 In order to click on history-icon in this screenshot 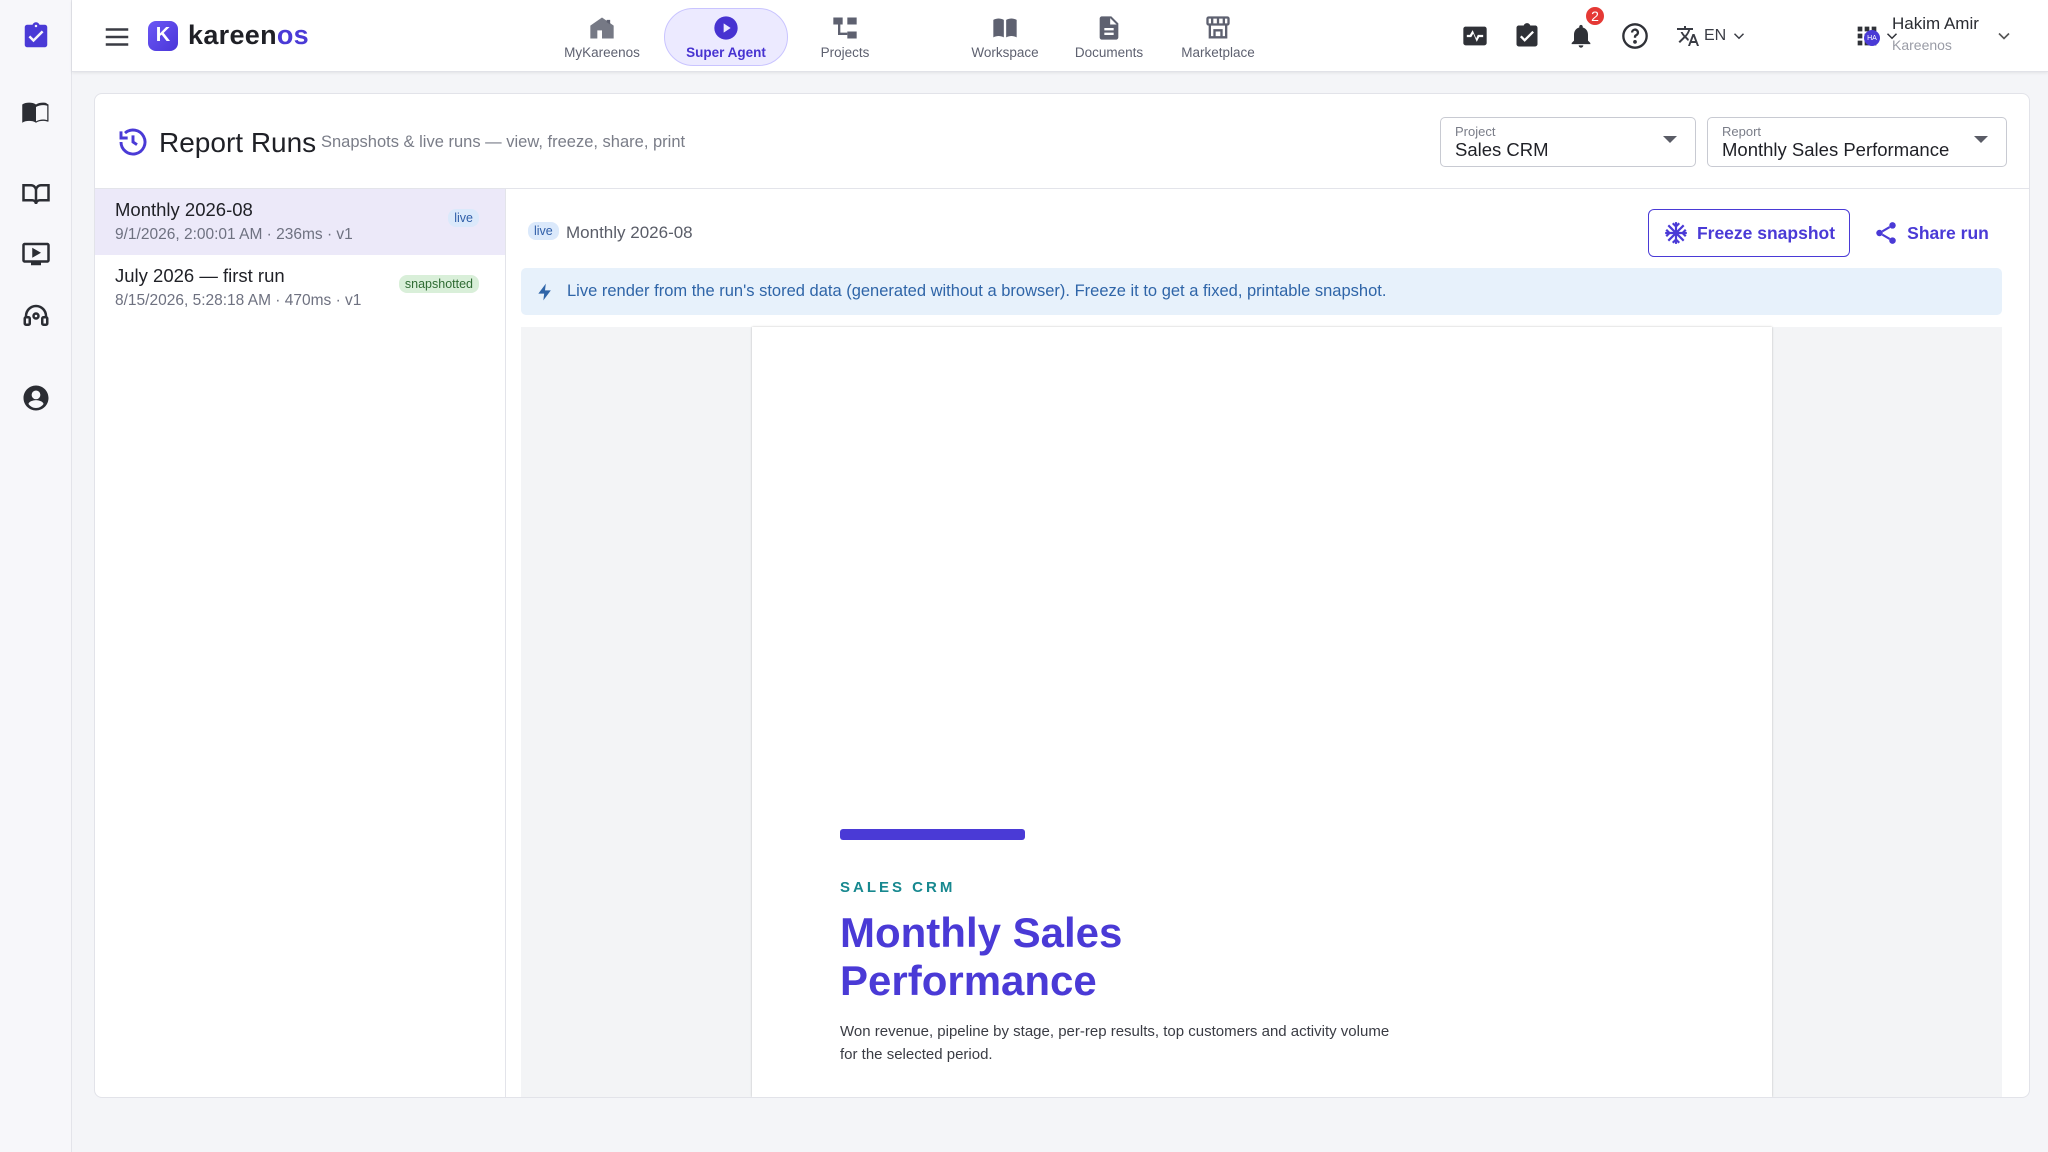, I will do `click(133, 142)`.